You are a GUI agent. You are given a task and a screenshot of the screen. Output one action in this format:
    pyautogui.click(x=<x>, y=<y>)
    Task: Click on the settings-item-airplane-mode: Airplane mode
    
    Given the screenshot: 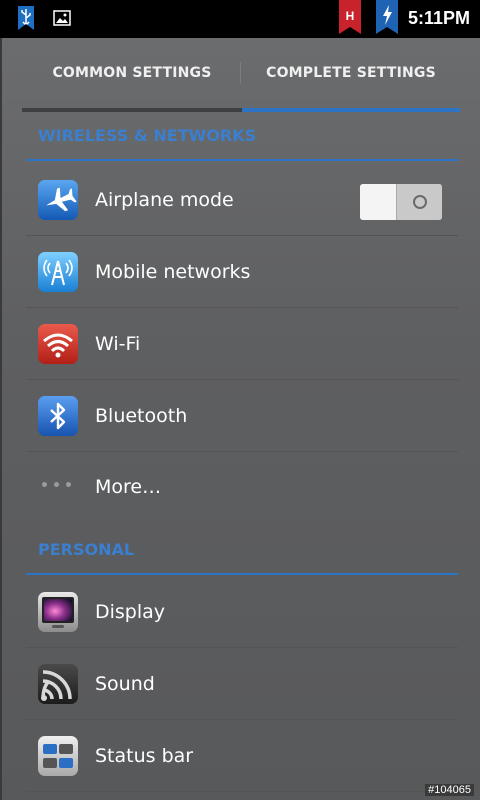 What is the action you would take?
    pyautogui.click(x=242, y=200)
    